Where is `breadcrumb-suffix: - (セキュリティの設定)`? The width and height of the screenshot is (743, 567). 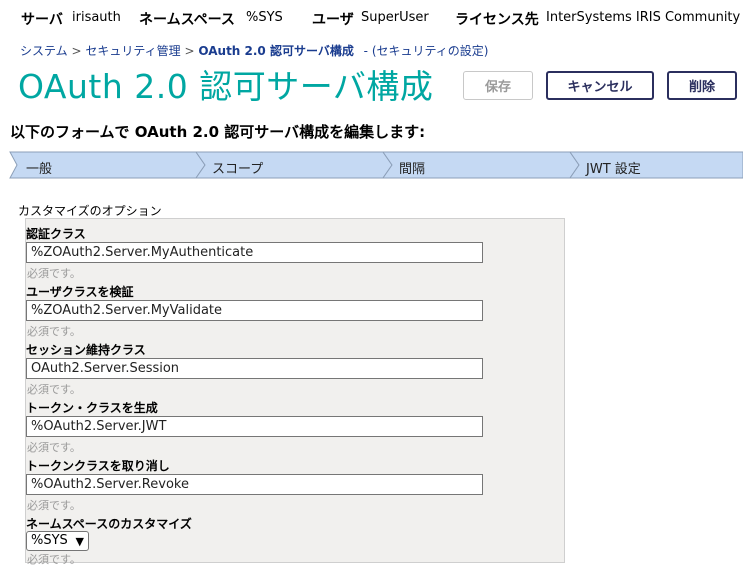
breadcrumb-suffix: - (セキュリティの設定) is located at coordinates (426, 51).